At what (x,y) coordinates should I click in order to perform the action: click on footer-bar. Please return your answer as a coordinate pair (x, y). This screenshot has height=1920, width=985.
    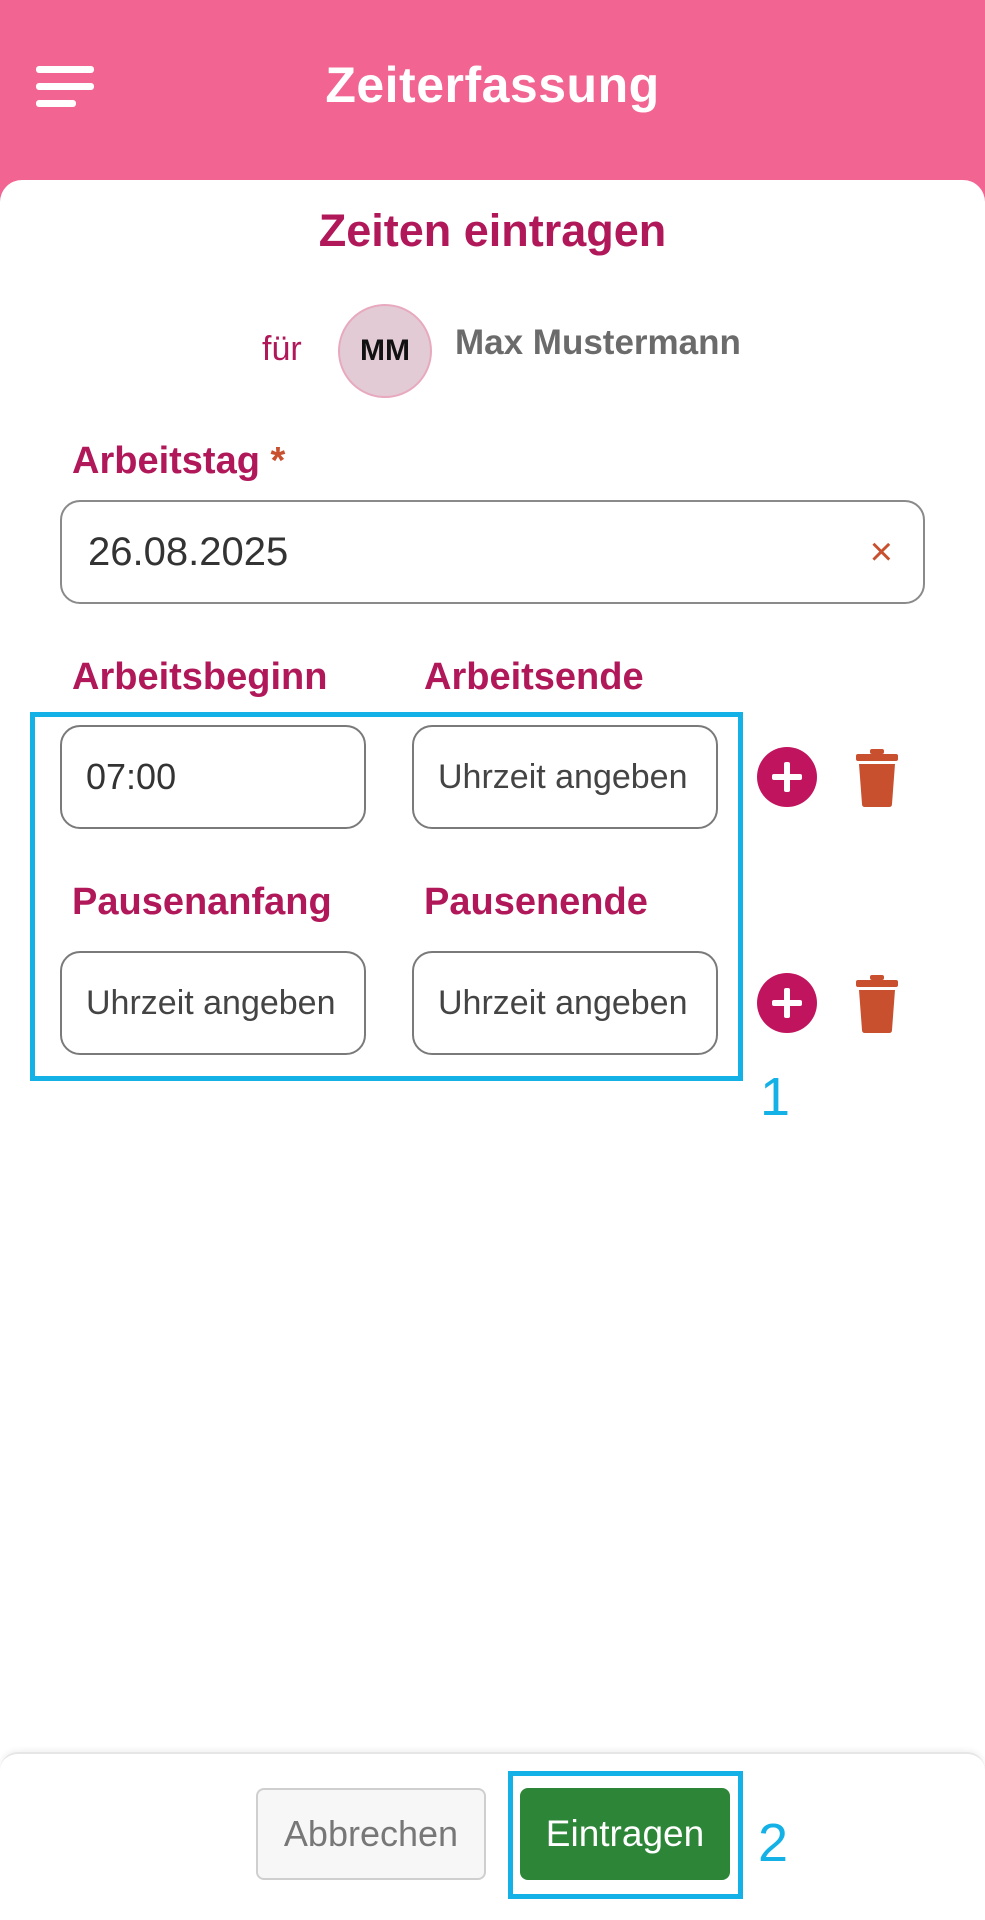
    Looking at the image, I should click on (492, 1836).